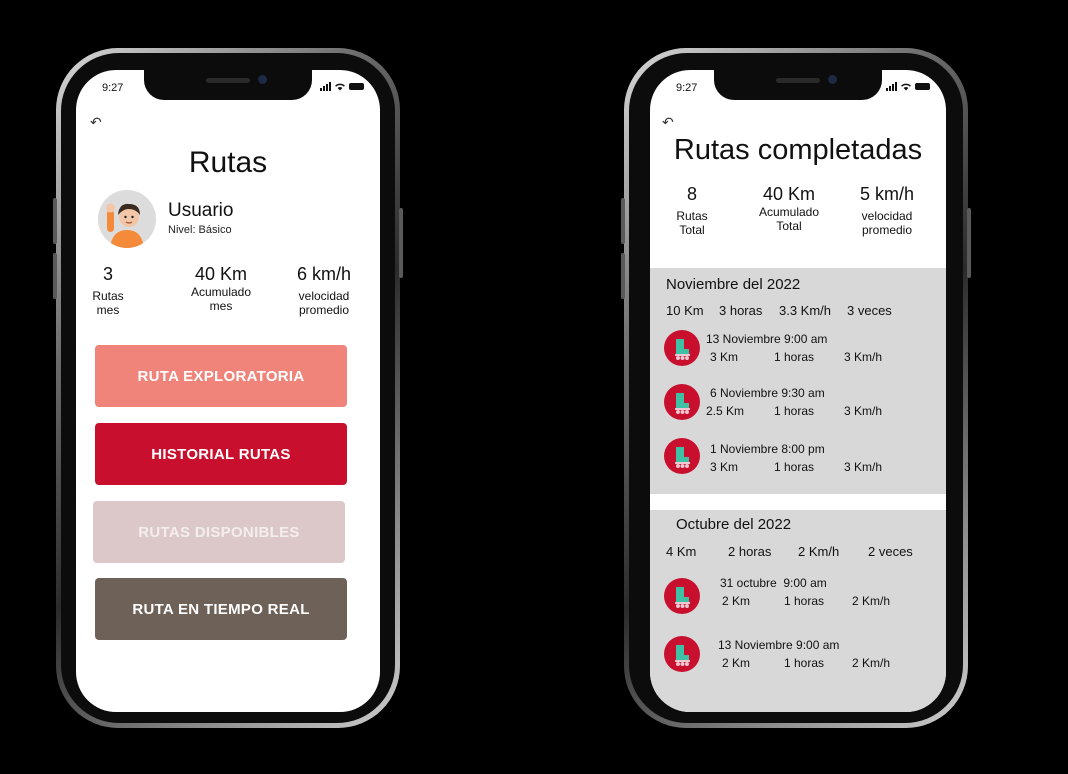 This screenshot has height=774, width=1068. What do you see at coordinates (228, 162) in the screenshot?
I see `page-title: Rutas` at bounding box center [228, 162].